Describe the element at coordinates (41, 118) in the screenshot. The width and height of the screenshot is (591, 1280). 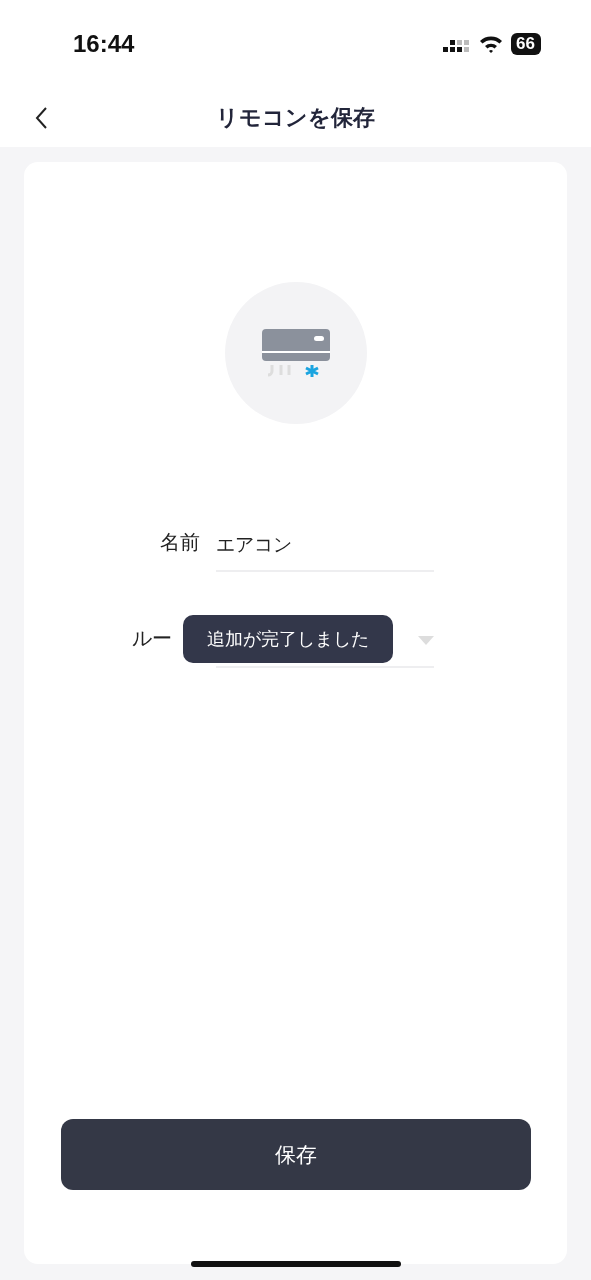
I see `back-icon` at that location.